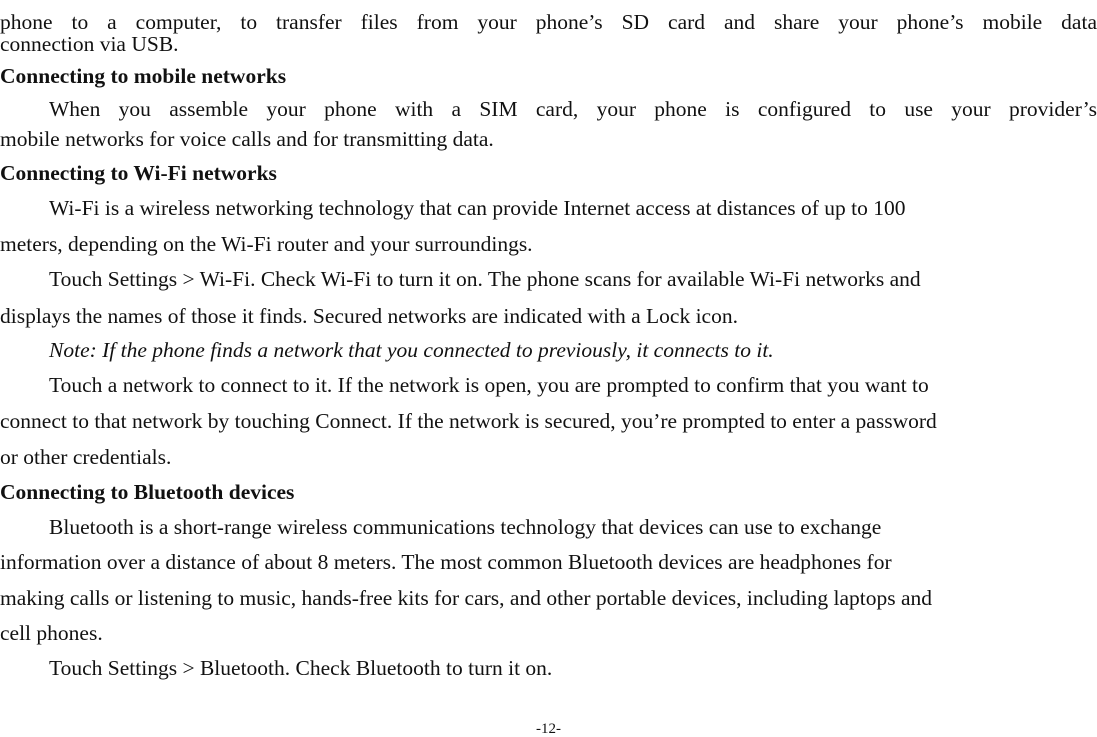 Image resolution: width=1097 pixels, height=737 pixels. Describe the element at coordinates (147, 492) in the screenshot. I see `section-heading-bluetooth-devices: Connecting to Bluetooth devices` at that location.